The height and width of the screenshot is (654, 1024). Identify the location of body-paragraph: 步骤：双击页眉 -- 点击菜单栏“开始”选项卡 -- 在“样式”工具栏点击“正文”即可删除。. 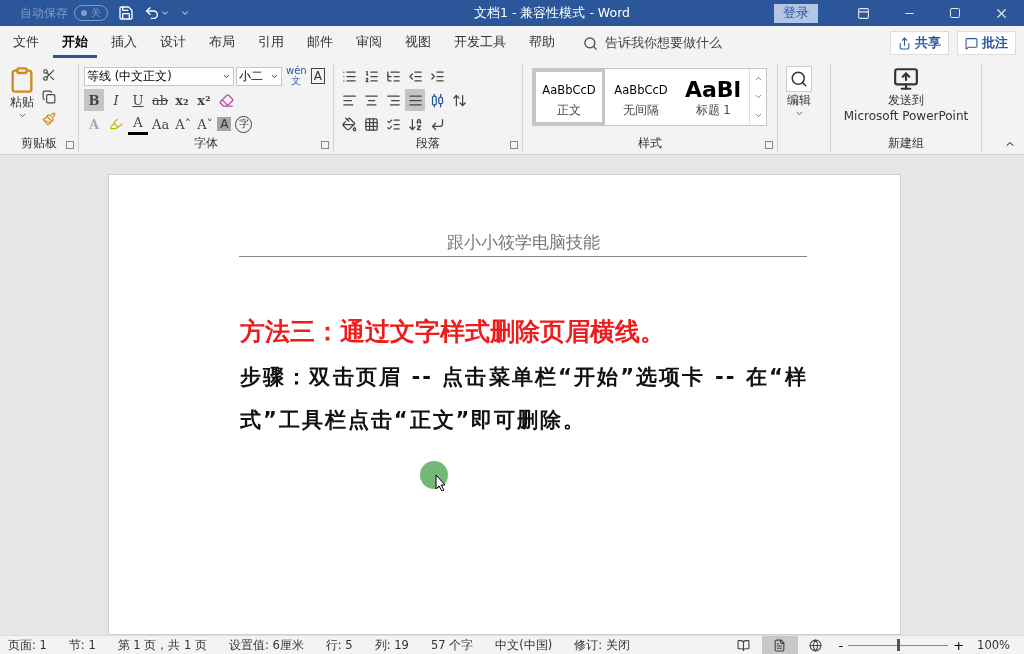
(524, 399).